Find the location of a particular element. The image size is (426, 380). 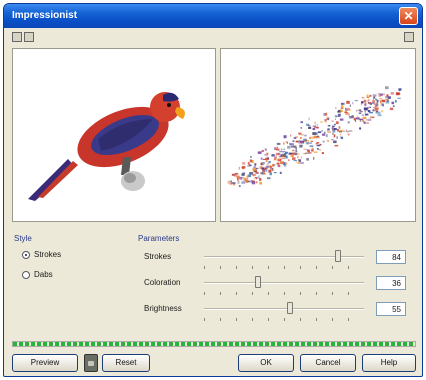

close-button: ✕ is located at coordinates (408, 16).